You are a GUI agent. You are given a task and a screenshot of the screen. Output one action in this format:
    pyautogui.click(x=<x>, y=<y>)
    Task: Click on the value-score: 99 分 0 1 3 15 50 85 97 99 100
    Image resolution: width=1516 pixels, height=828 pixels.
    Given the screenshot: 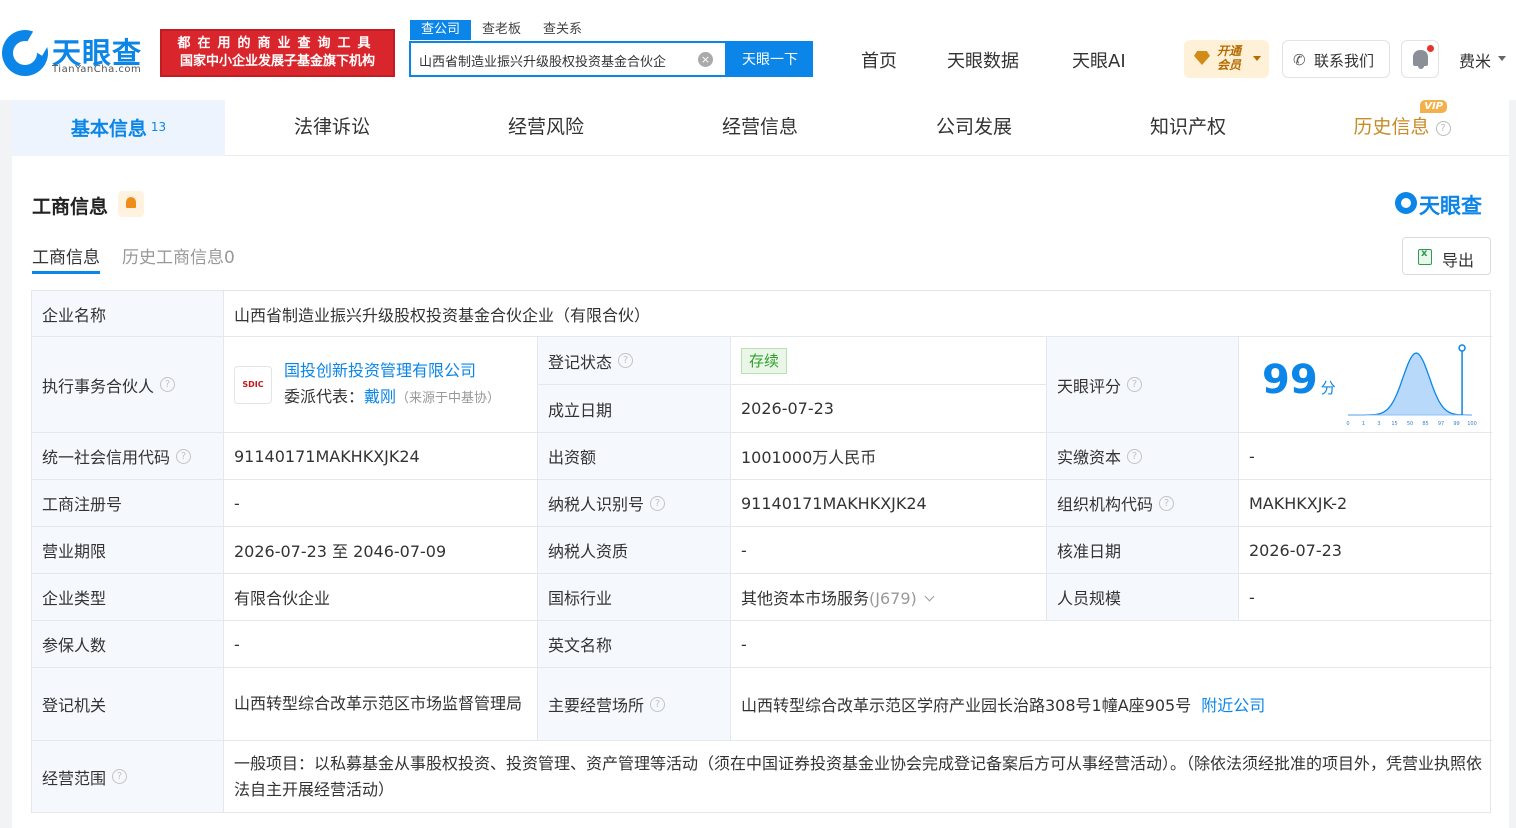 What is the action you would take?
    pyautogui.click(x=1365, y=385)
    